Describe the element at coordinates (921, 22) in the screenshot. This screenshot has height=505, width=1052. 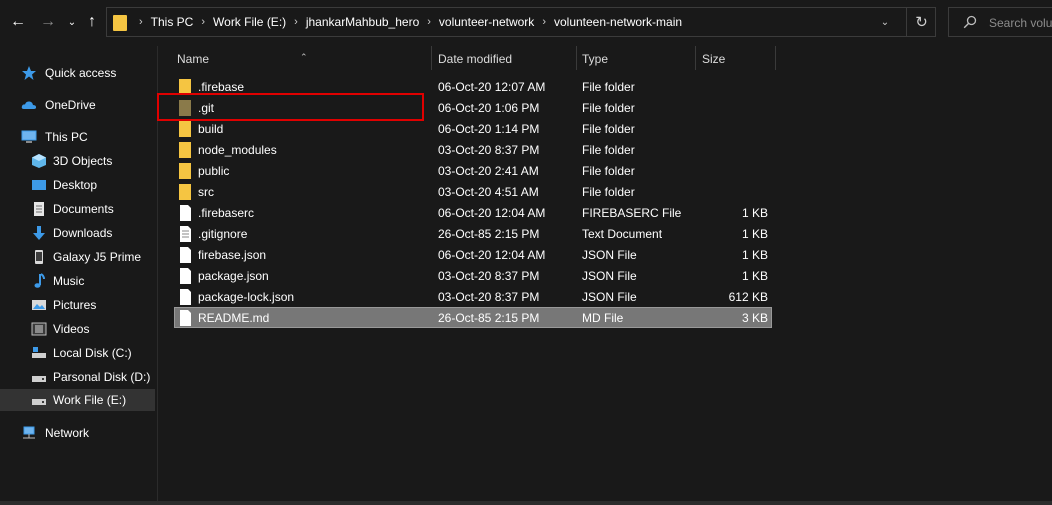
I see `refresh-icon: ↻` at that location.